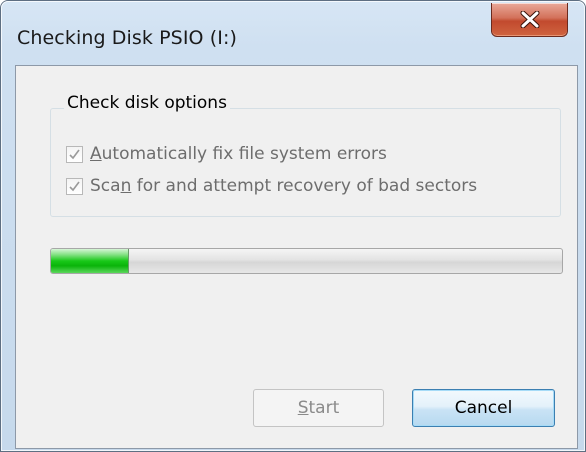 Image resolution: width=586 pixels, height=452 pixels. I want to click on fix-errors-label: Automatically fix file system errors, so click(238, 154).